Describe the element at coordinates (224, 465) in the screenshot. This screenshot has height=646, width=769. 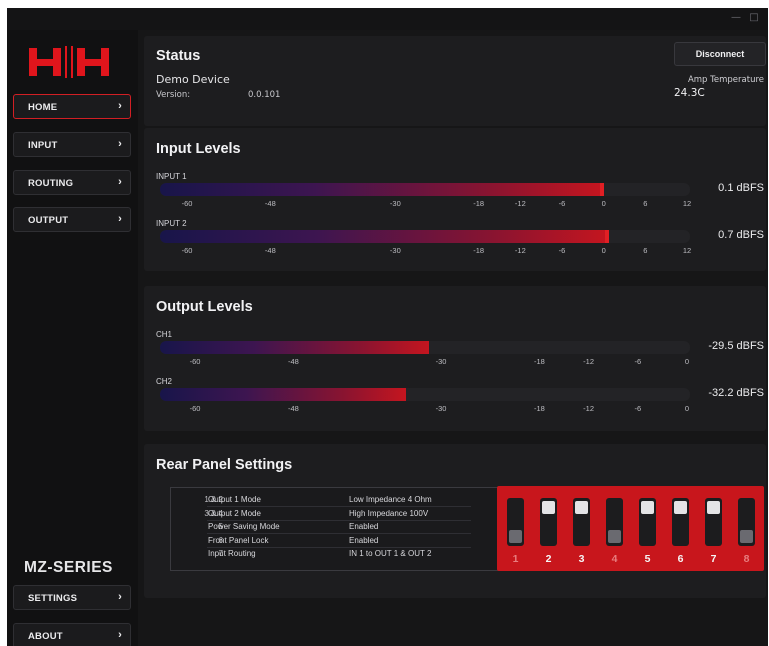
I see `rear-panel-title: Rear Panel Settings` at that location.